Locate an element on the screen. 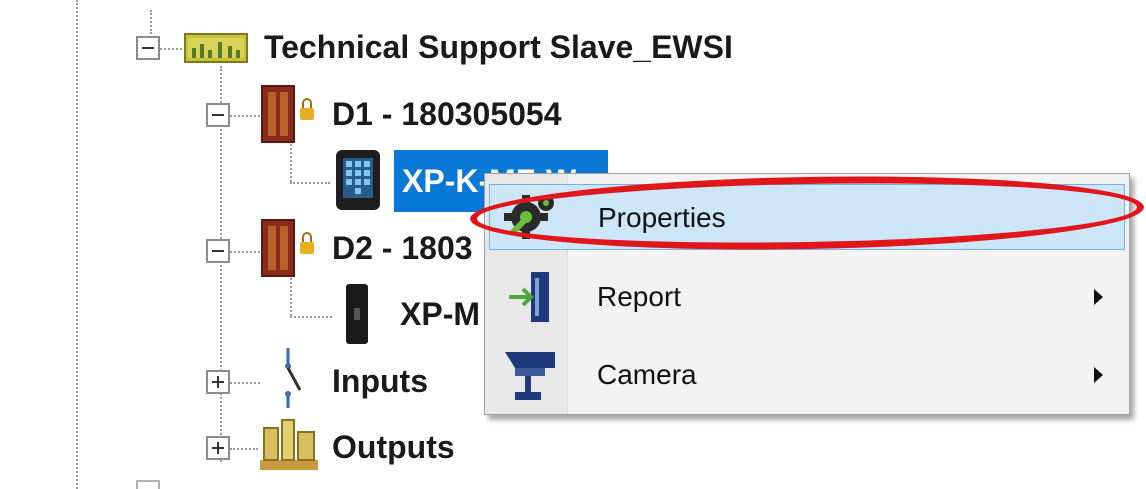  tree-node-outputs: Outputs is located at coordinates (393, 447).